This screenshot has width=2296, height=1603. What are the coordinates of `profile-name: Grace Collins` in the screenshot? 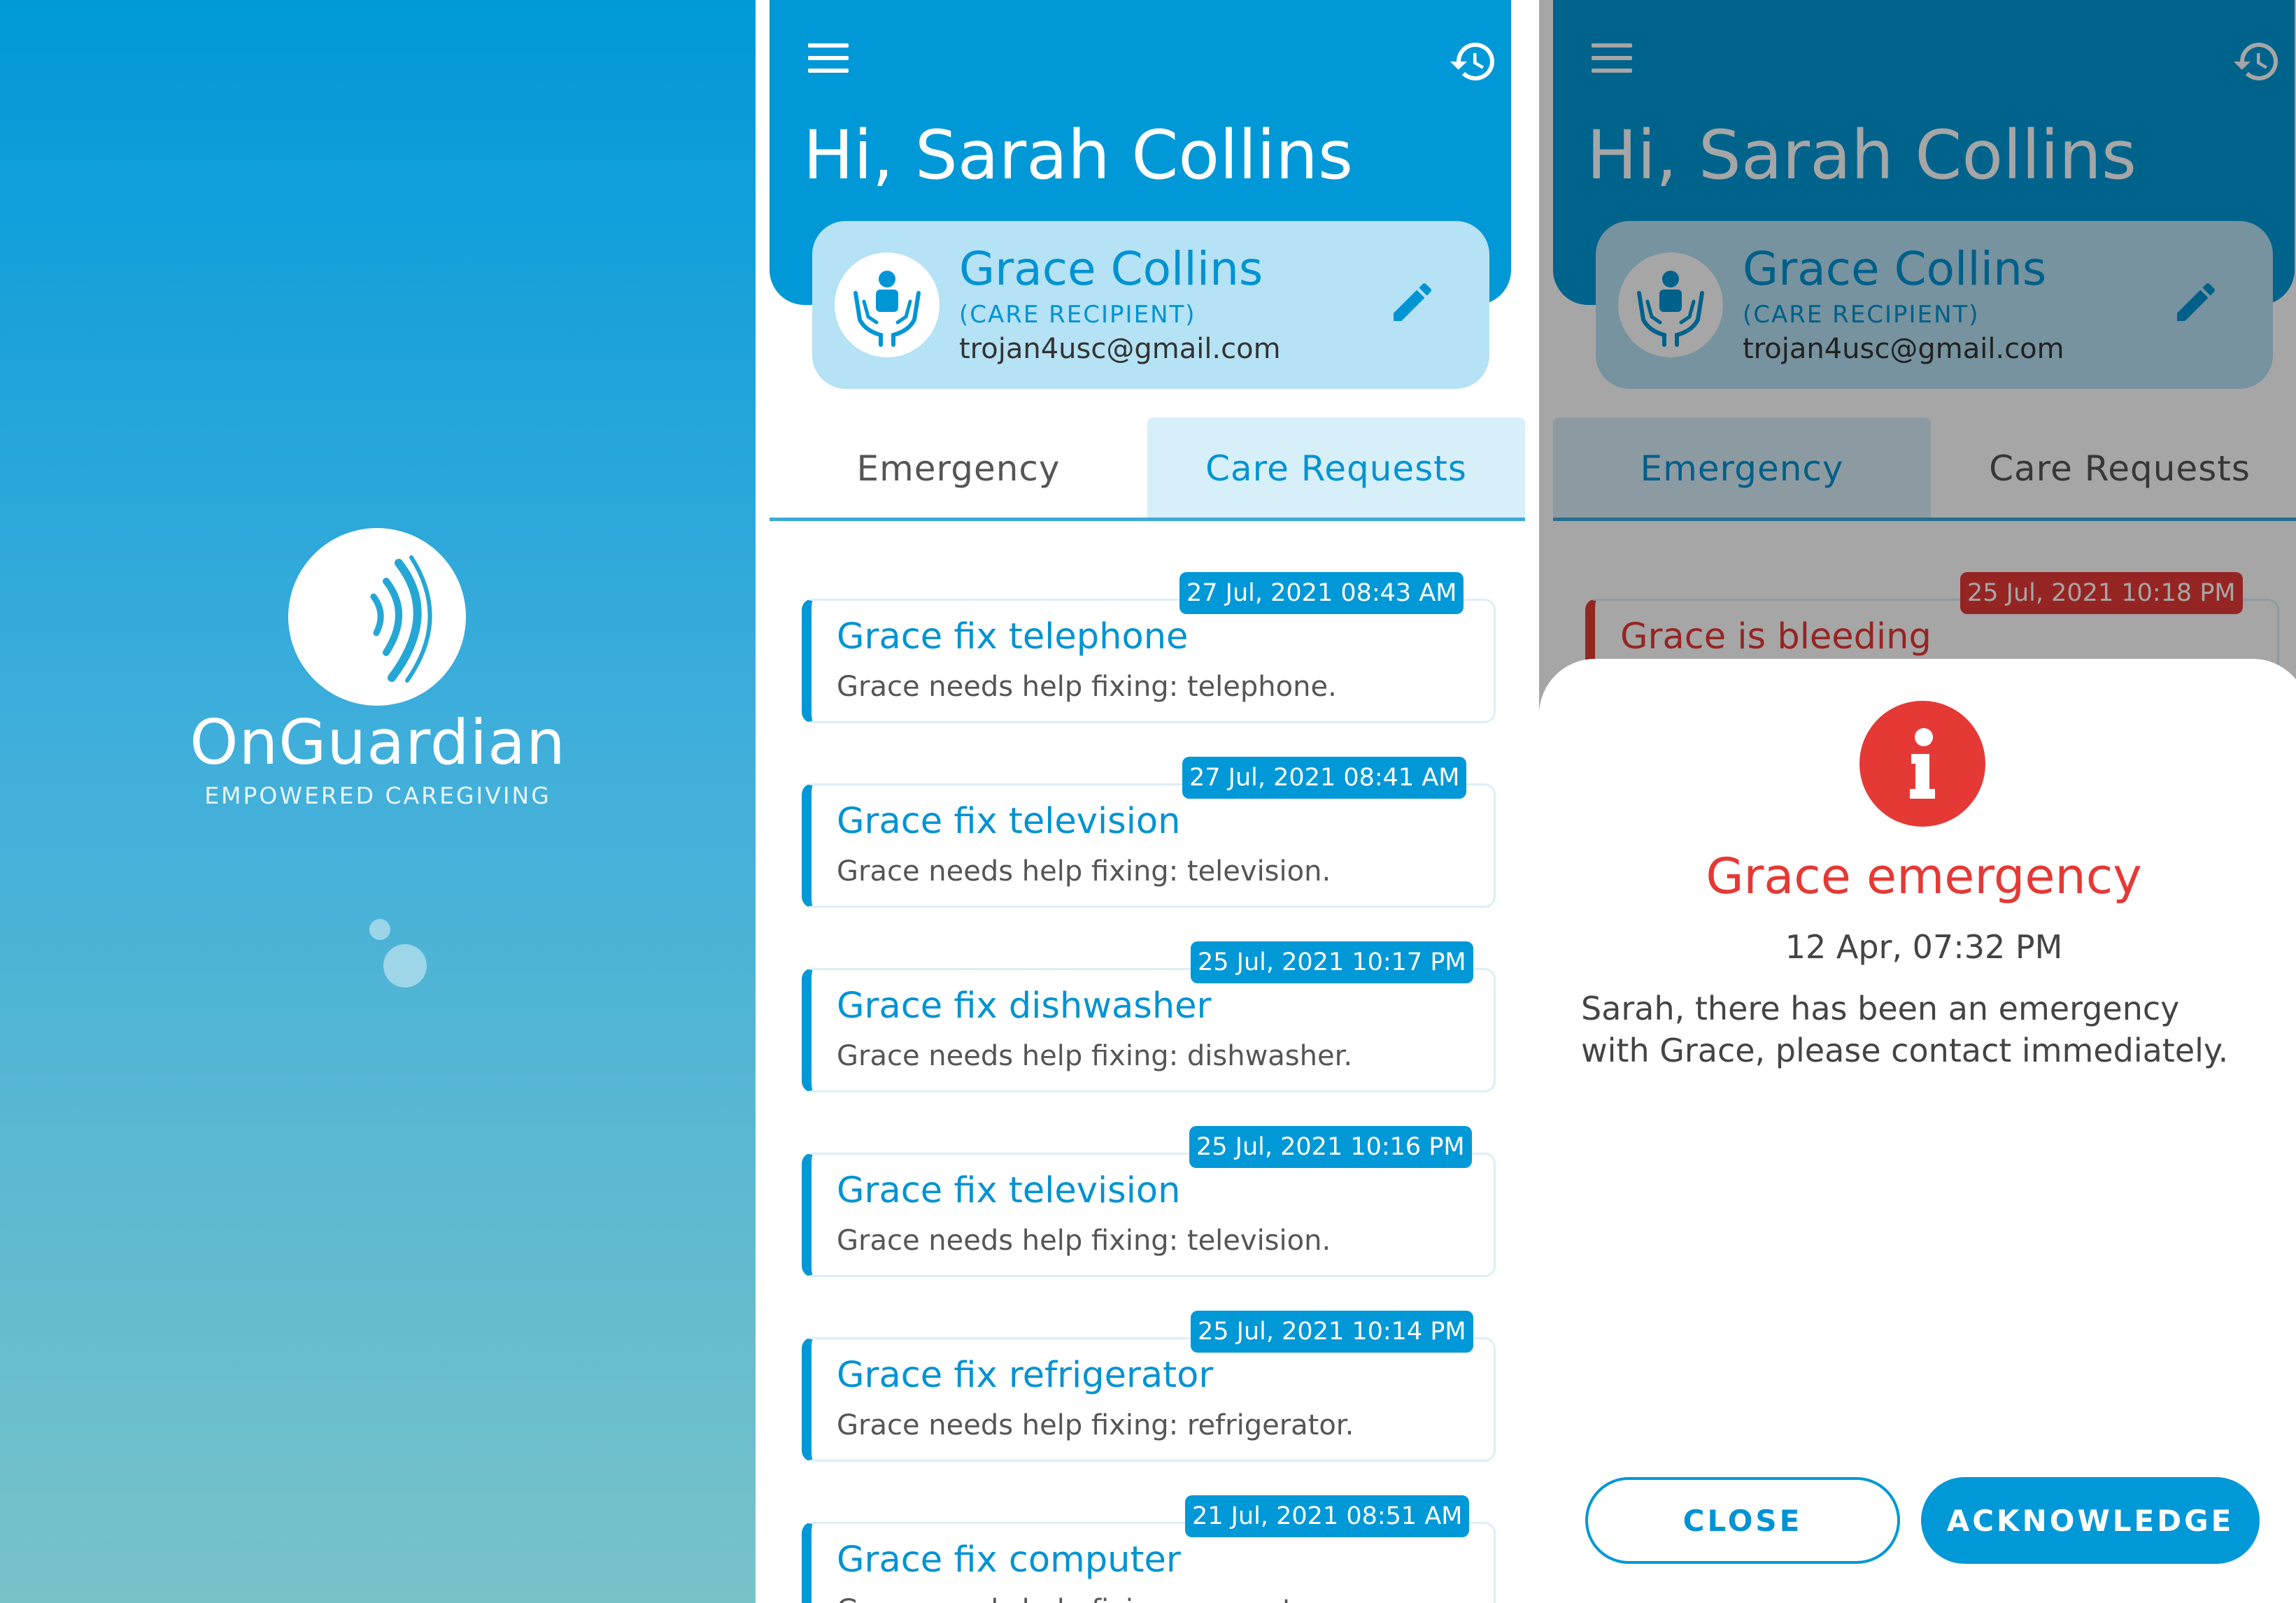 It's located at (1111, 269).